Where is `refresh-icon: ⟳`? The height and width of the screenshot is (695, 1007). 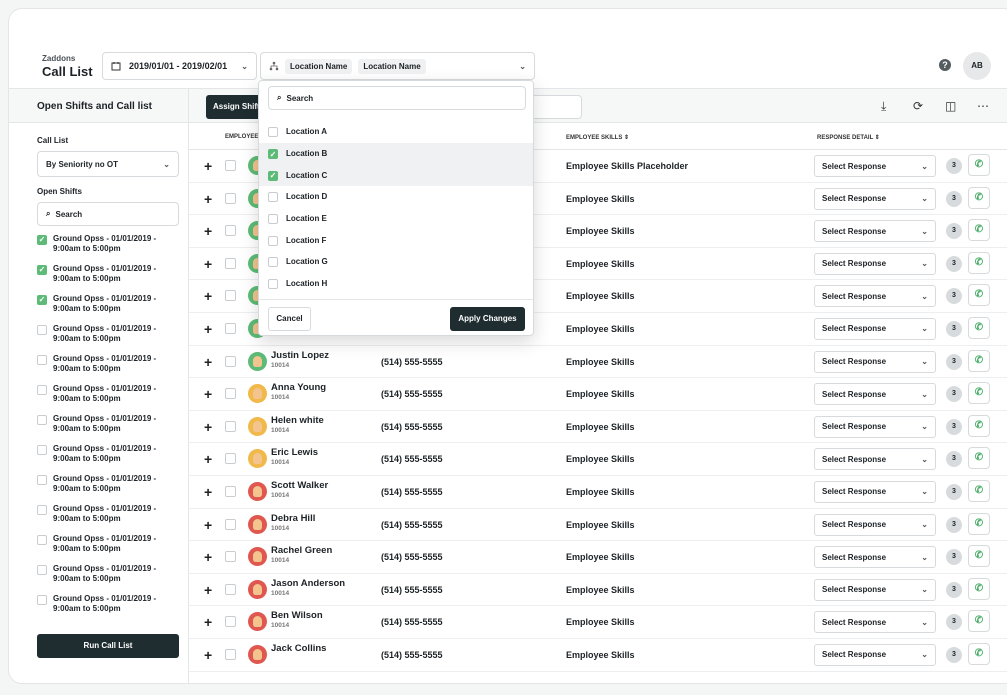 refresh-icon: ⟳ is located at coordinates (918, 106).